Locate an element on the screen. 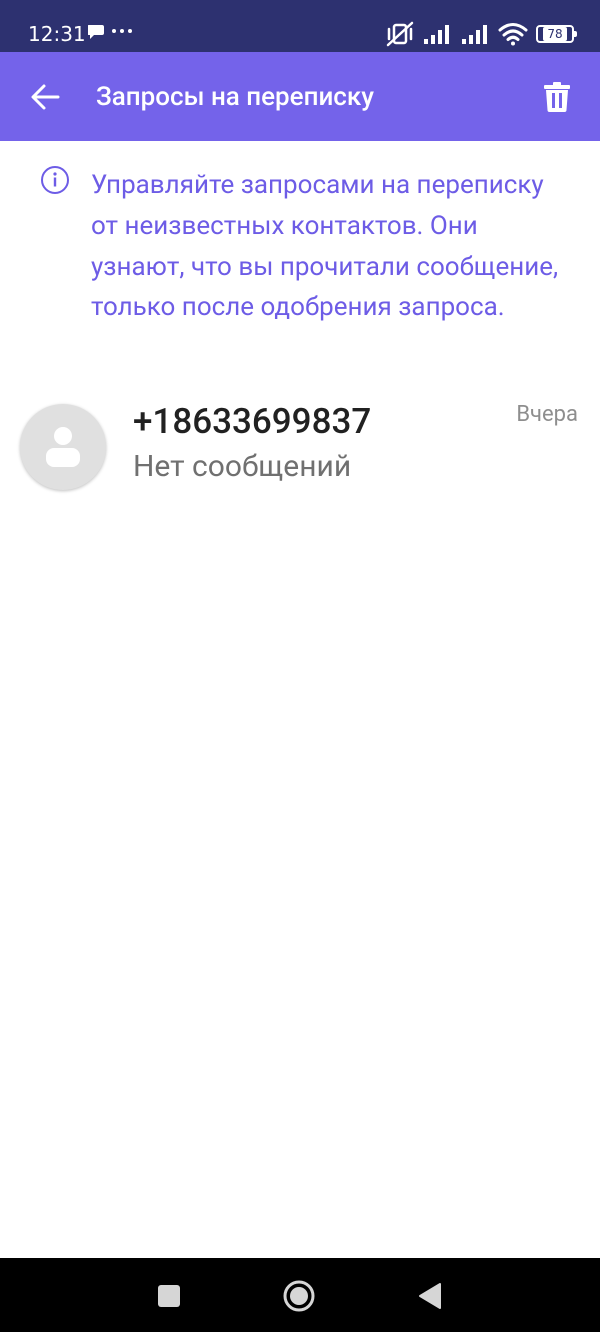  page-title: Запросы на переписку is located at coordinates (235, 97).